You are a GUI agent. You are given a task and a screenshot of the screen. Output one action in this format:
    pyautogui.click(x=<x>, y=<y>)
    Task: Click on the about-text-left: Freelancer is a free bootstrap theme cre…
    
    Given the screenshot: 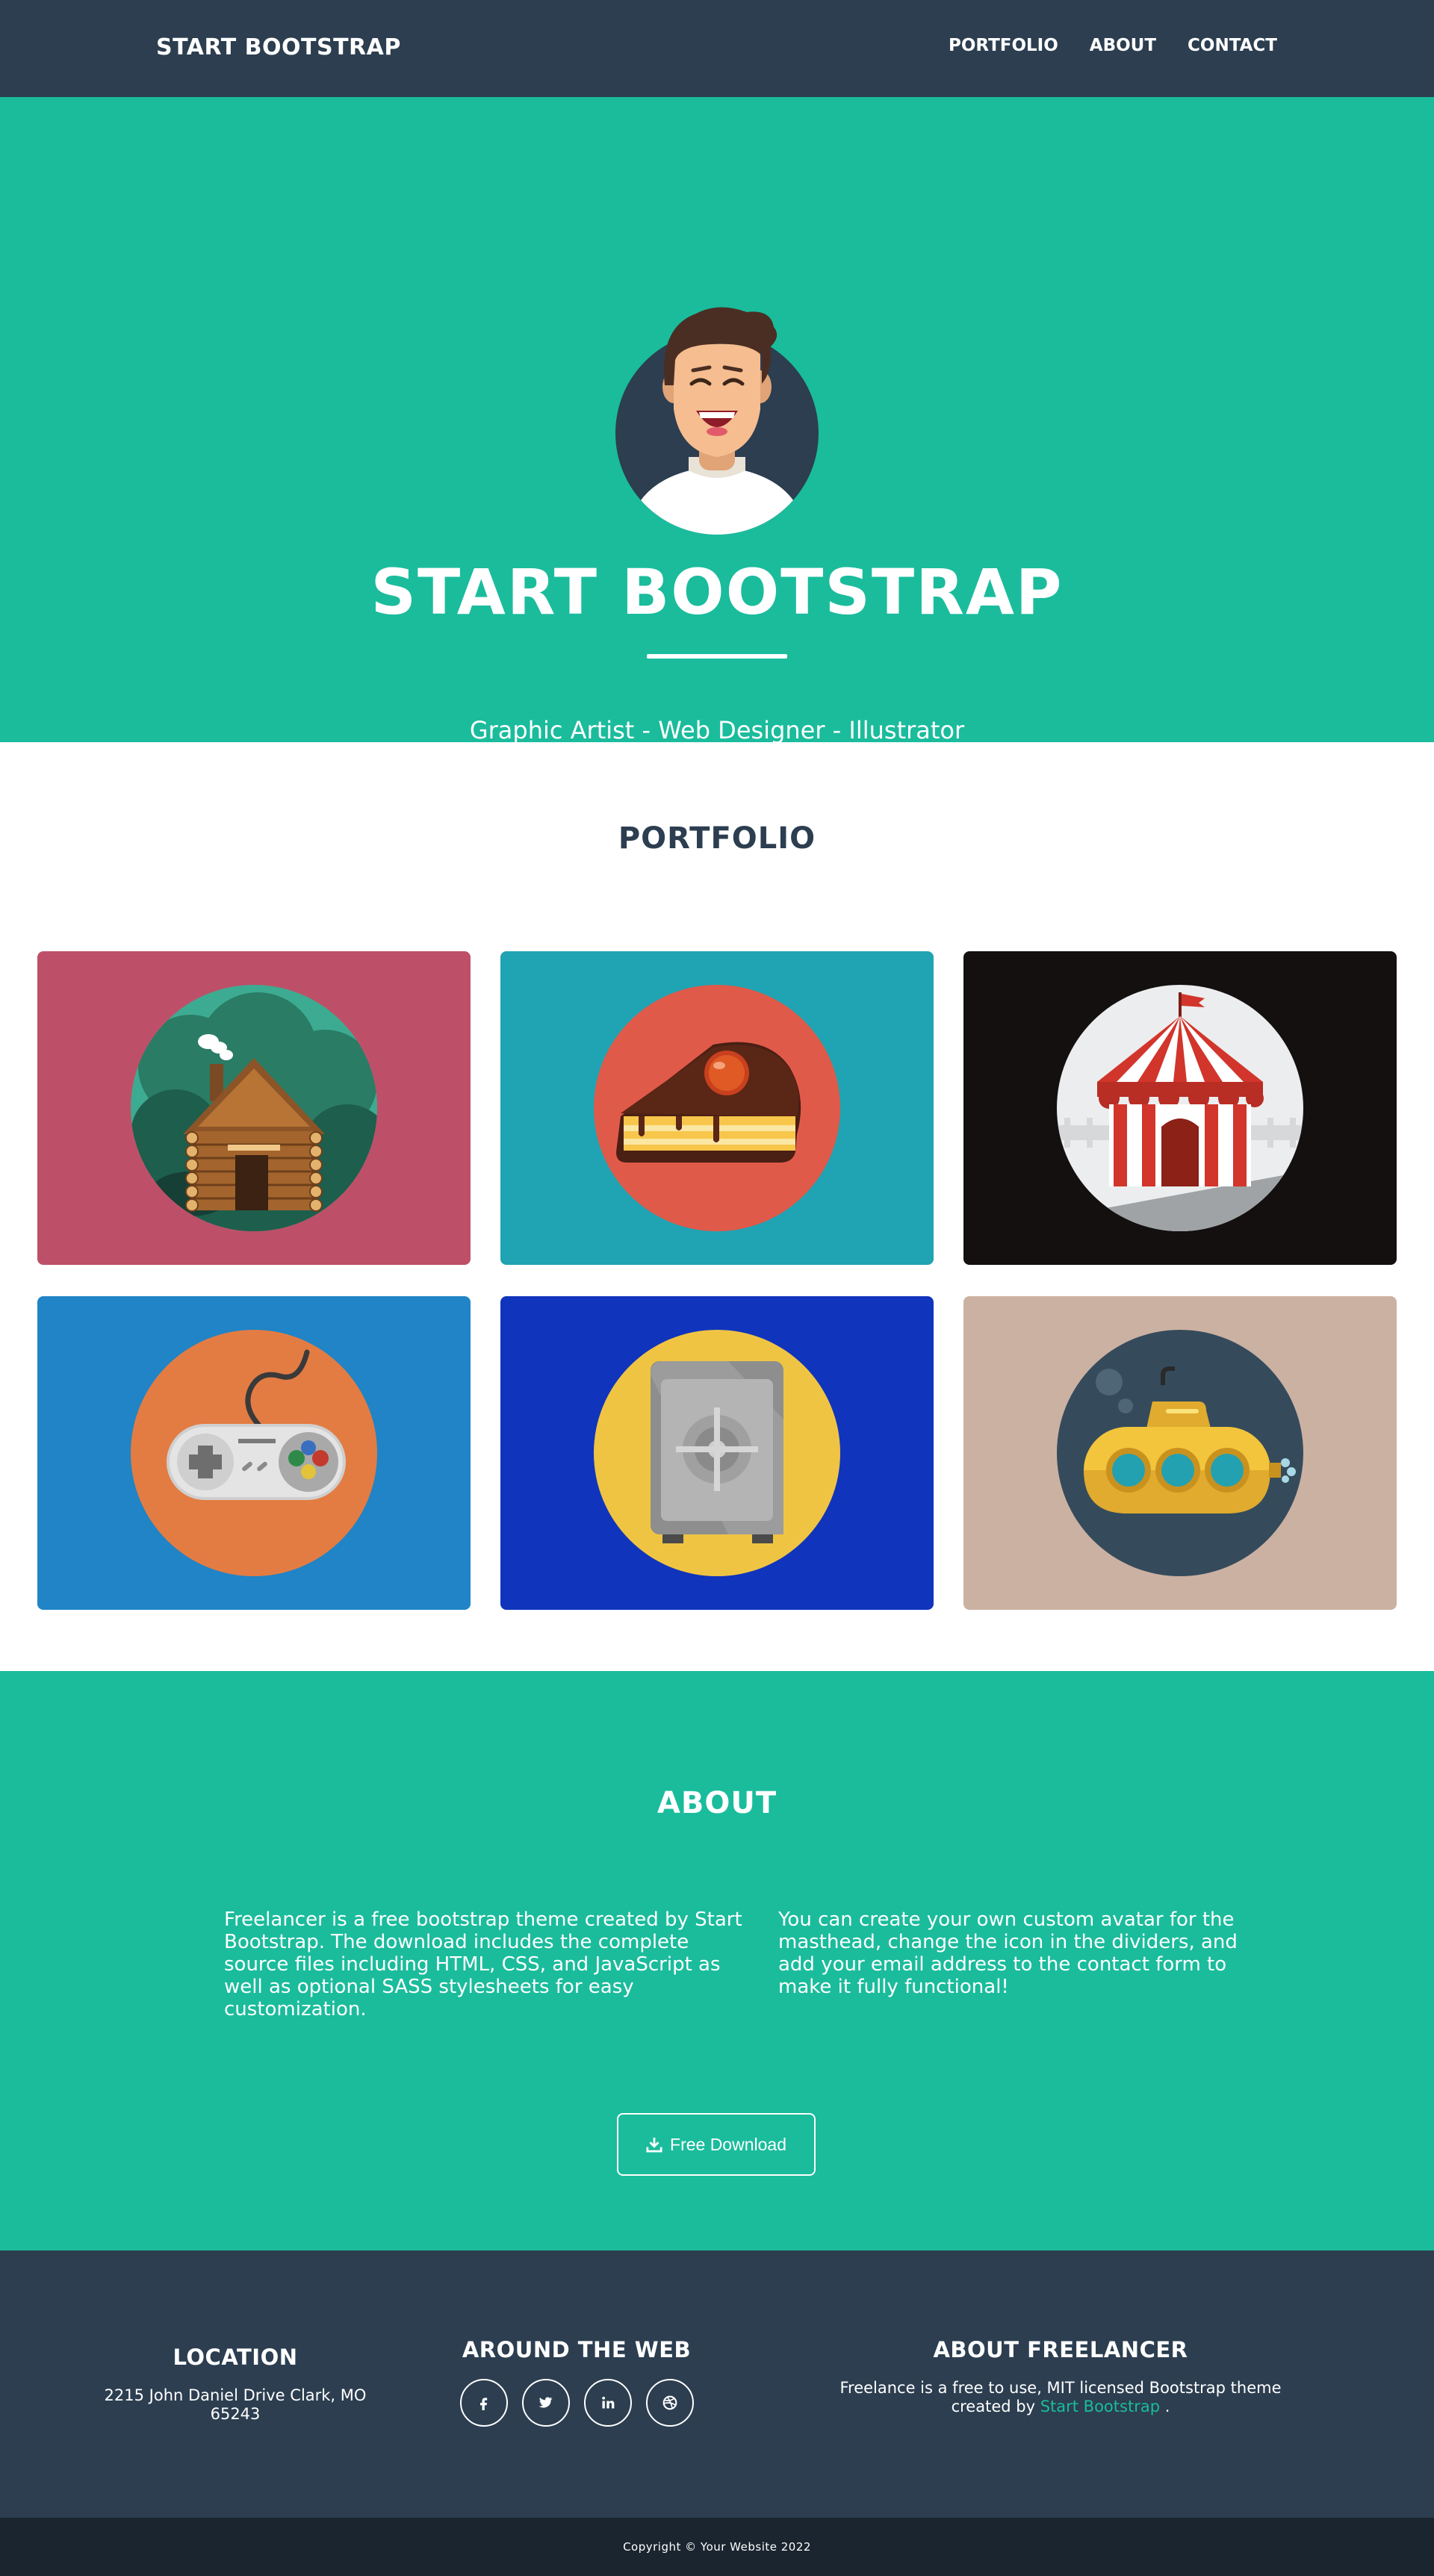 What is the action you would take?
    pyautogui.click(x=483, y=1964)
    